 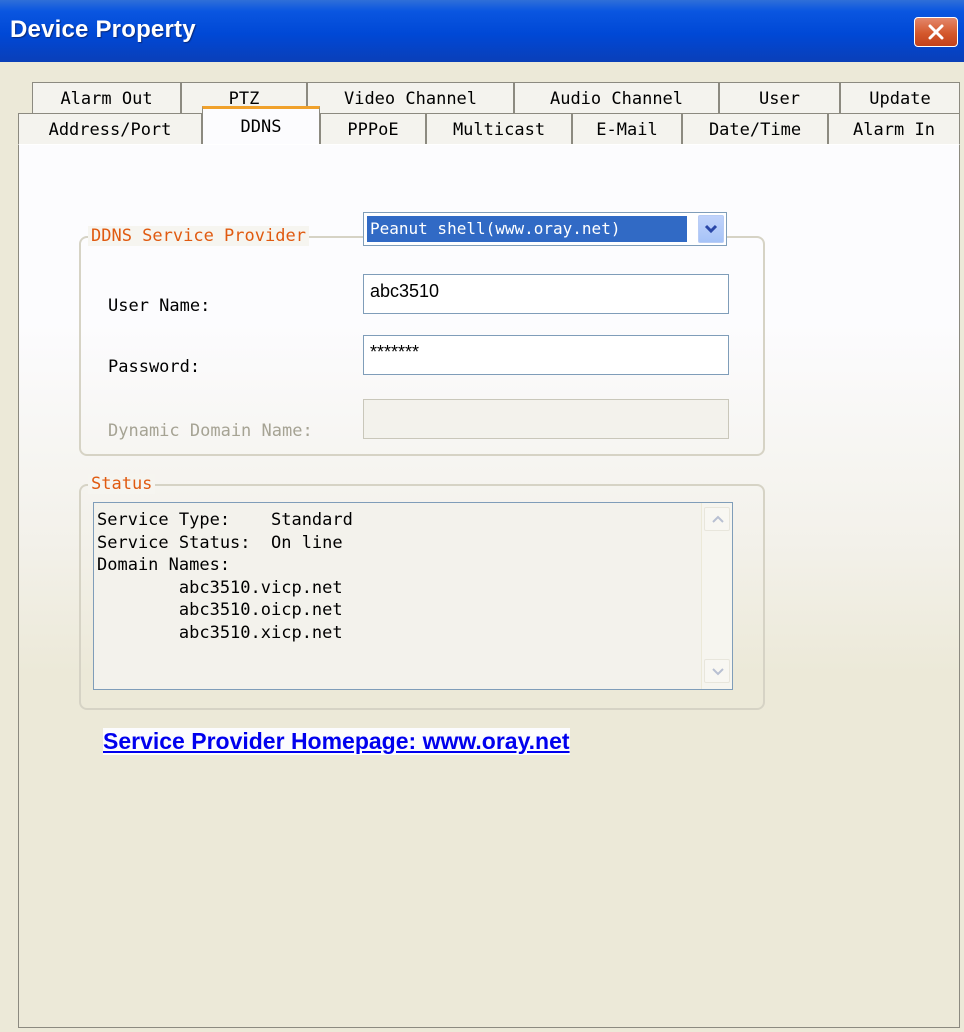 I want to click on tab-audio-channel: Audio Channel, so click(x=616, y=98).